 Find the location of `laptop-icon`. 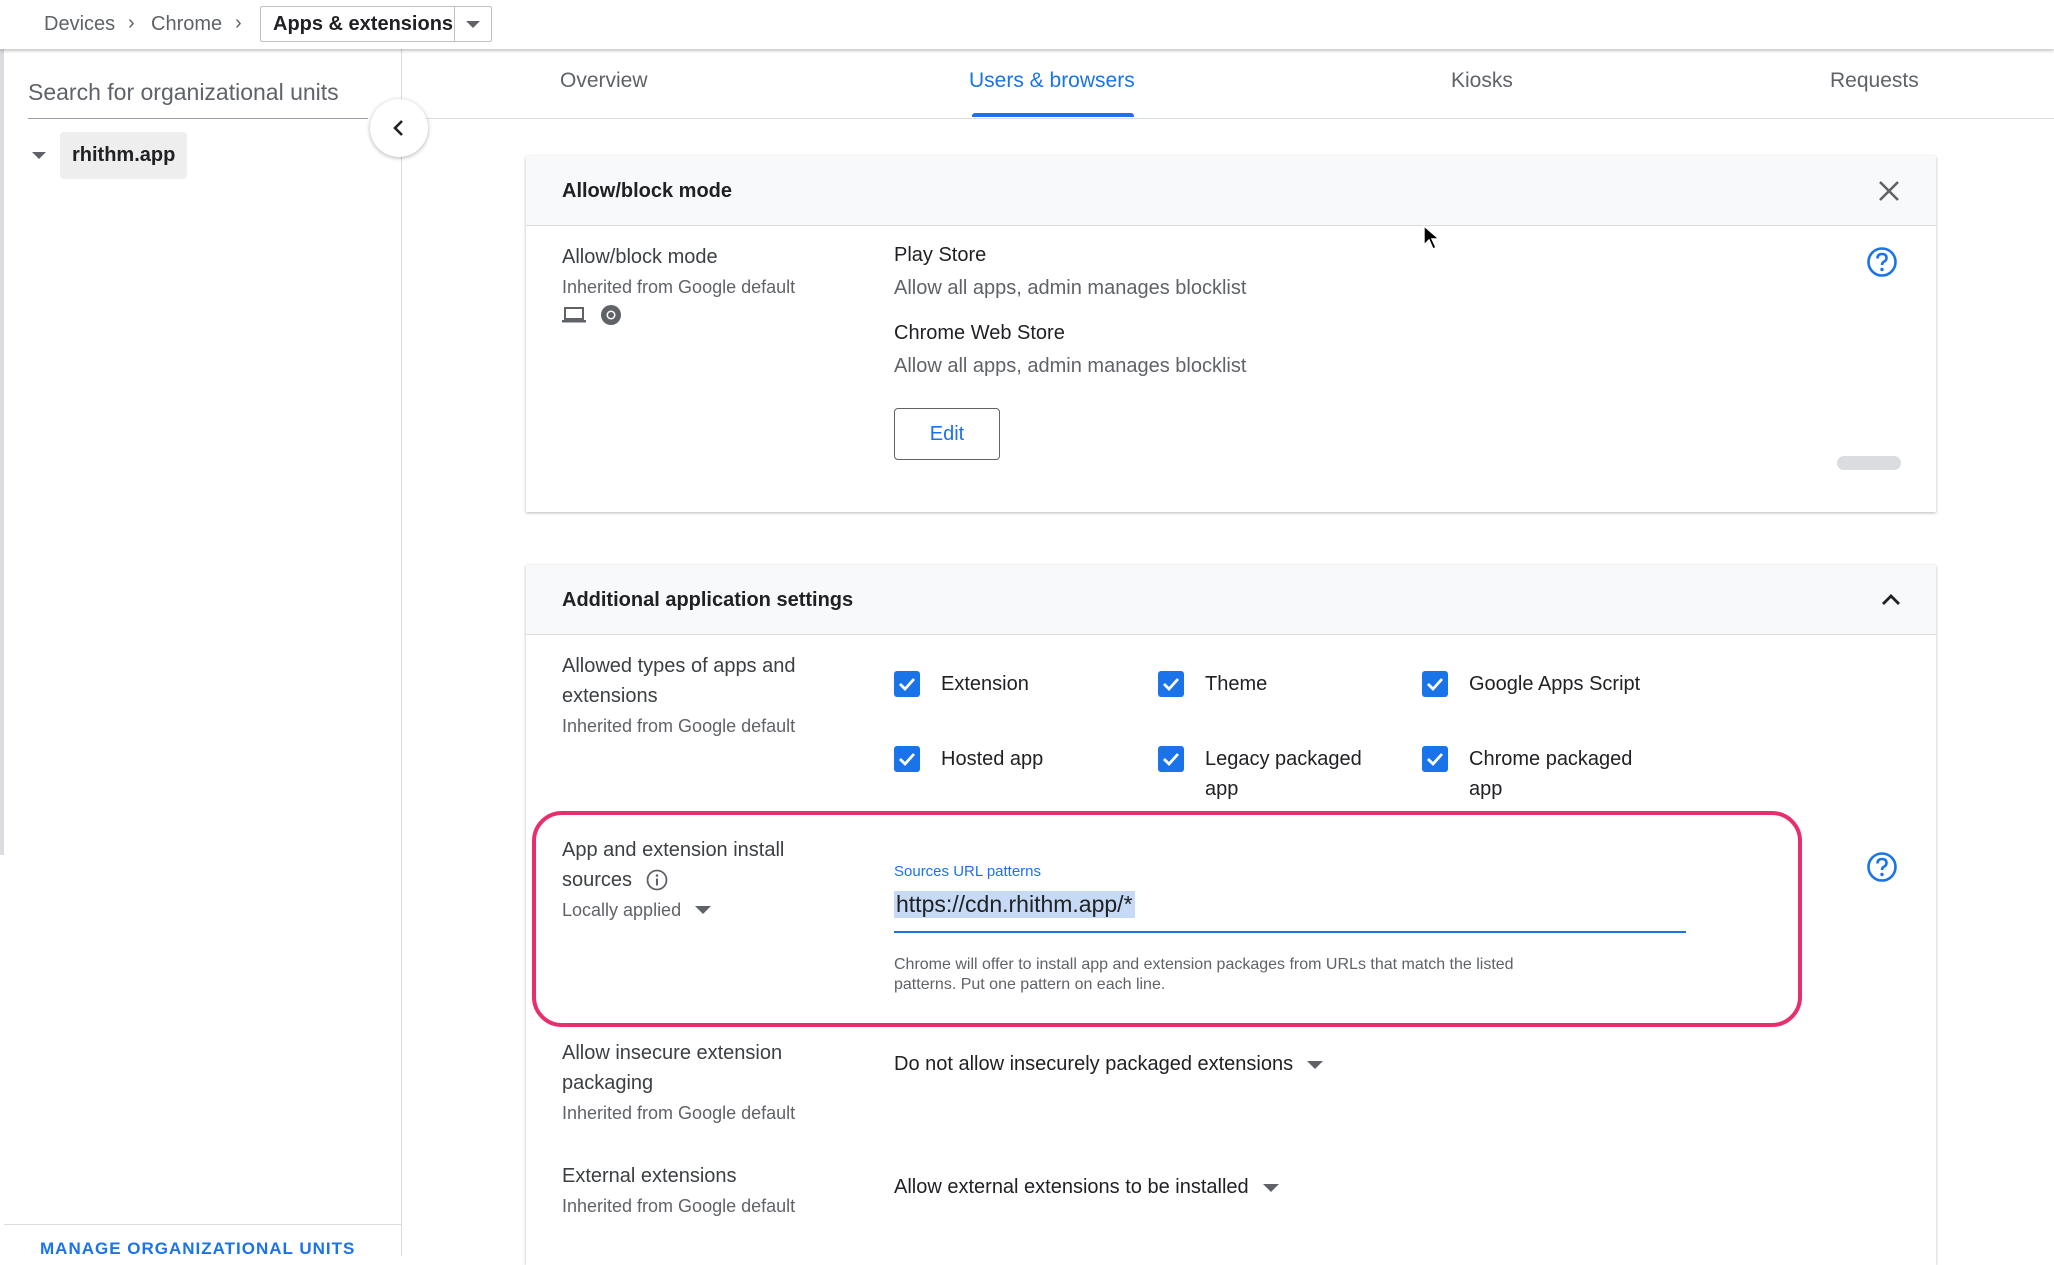

laptop-icon is located at coordinates (574, 315).